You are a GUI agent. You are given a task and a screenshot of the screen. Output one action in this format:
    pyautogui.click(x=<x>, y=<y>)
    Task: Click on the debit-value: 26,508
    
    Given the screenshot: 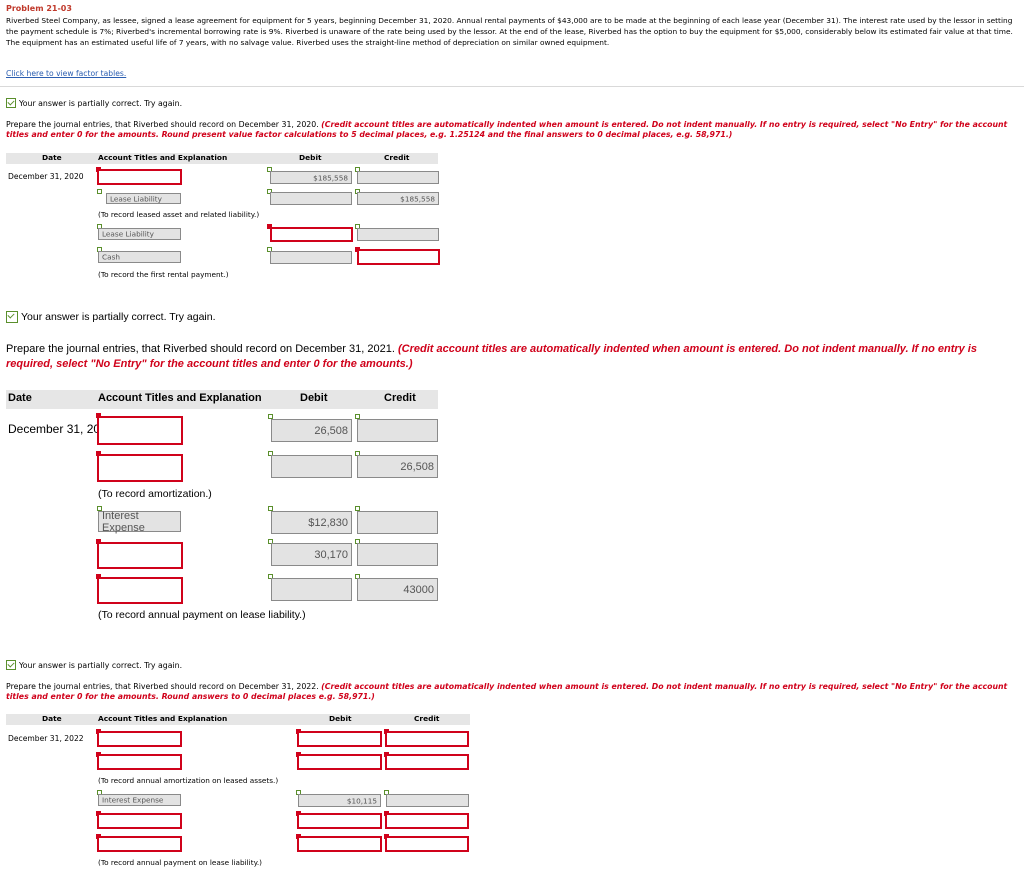 What is the action you would take?
    pyautogui.click(x=331, y=430)
    